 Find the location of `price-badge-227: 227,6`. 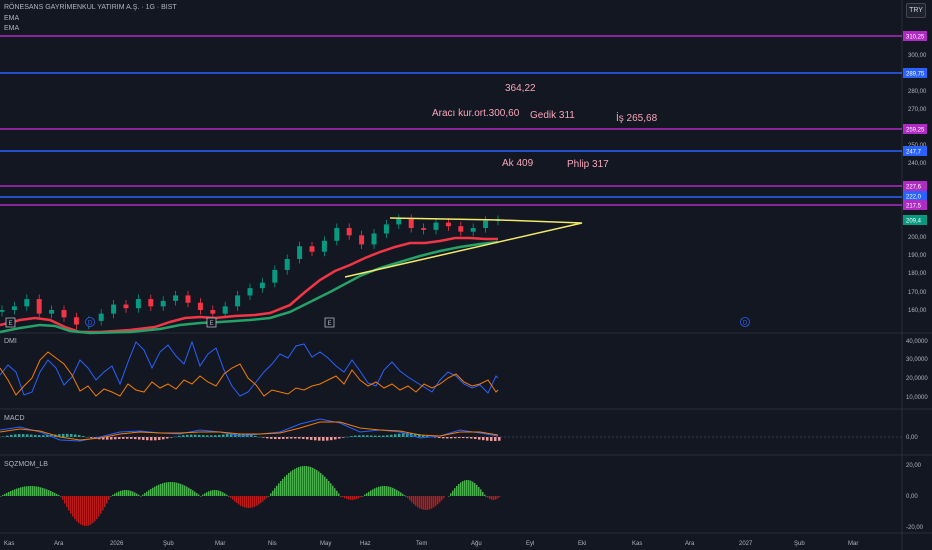

price-badge-227: 227,6 is located at coordinates (915, 186).